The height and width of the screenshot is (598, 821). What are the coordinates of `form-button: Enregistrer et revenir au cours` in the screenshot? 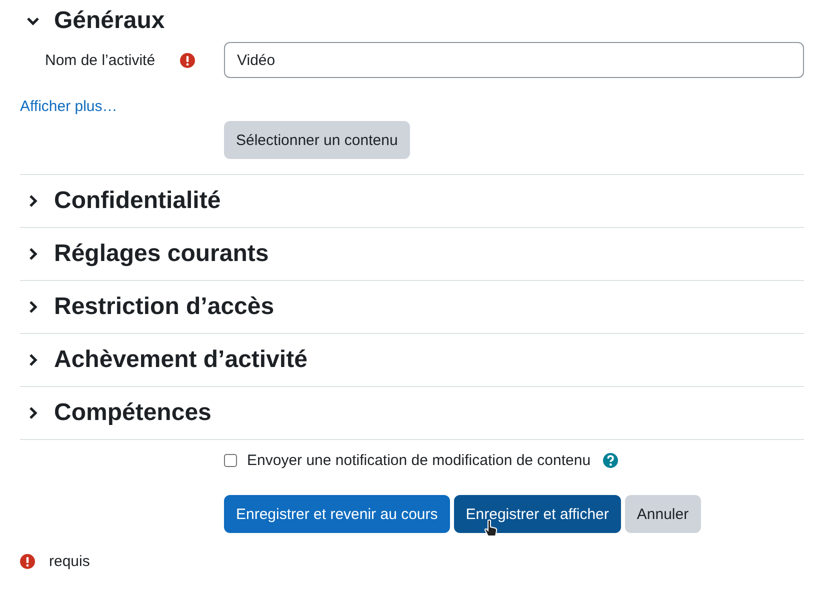 It's located at (337, 514).